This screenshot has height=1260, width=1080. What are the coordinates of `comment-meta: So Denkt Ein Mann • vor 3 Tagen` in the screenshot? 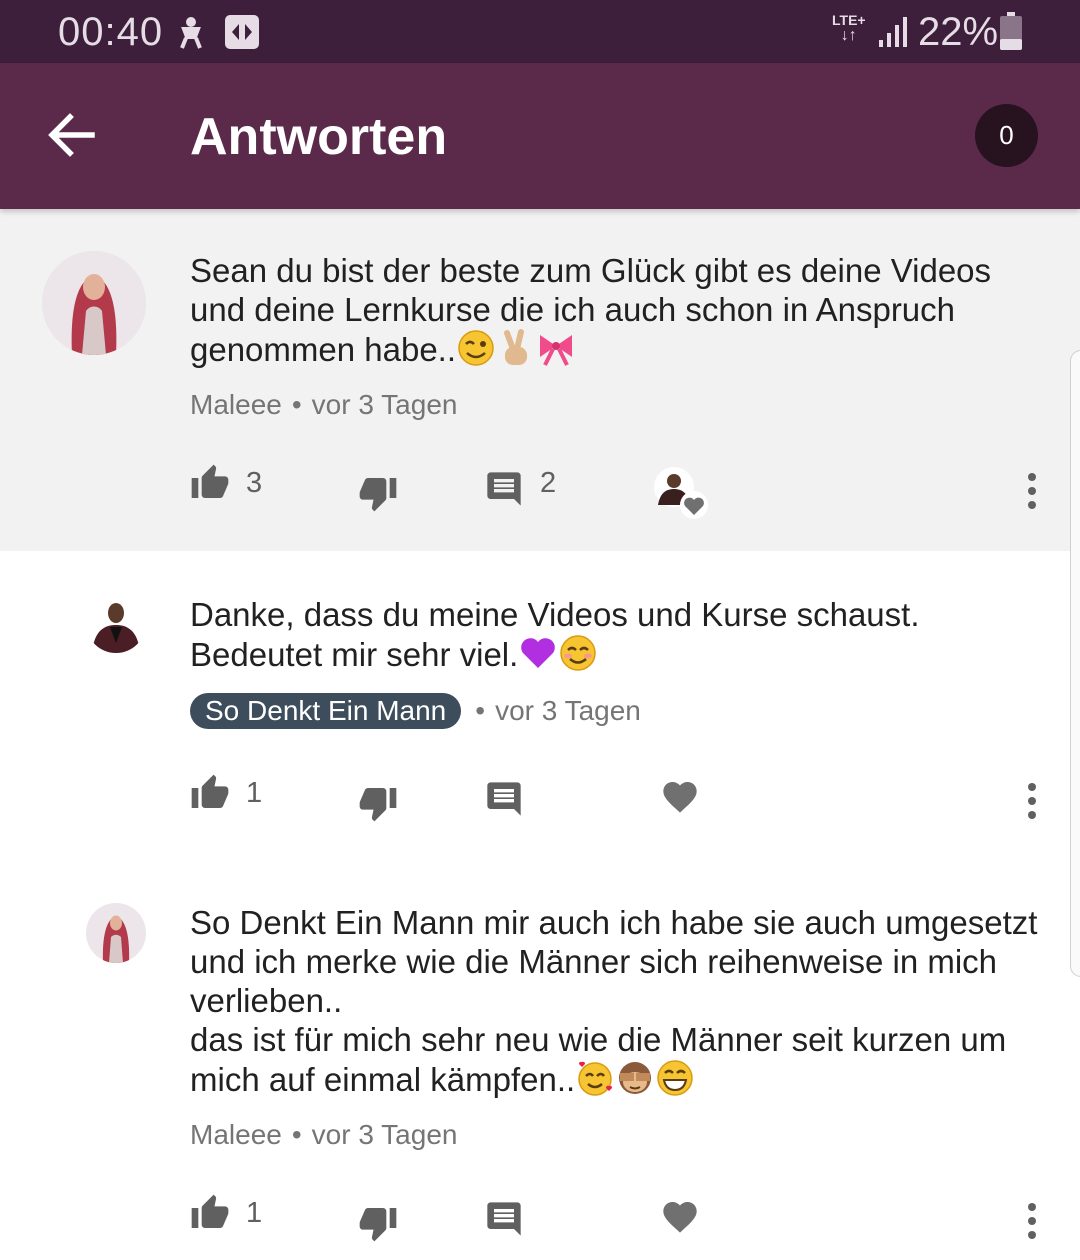 It's located at (415, 711).